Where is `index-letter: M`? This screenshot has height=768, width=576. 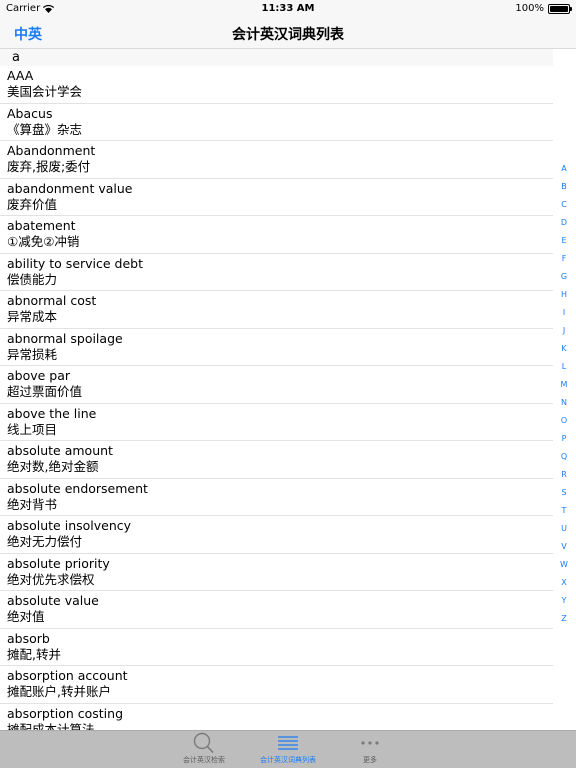
index-letter: M is located at coordinates (564, 385).